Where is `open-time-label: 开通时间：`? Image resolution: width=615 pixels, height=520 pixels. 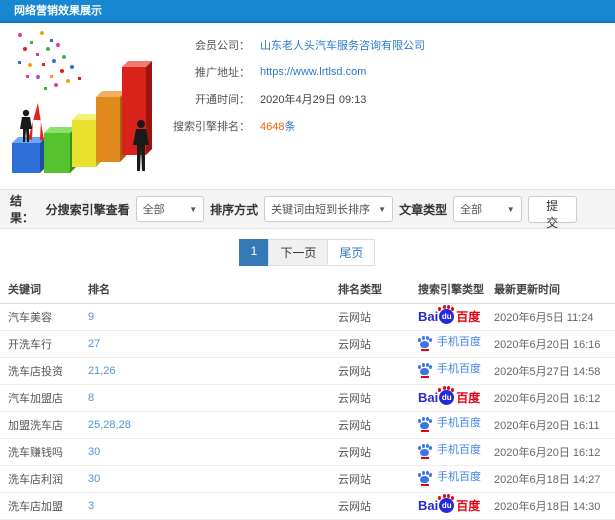 open-time-label: 开通时间： is located at coordinates (222, 99).